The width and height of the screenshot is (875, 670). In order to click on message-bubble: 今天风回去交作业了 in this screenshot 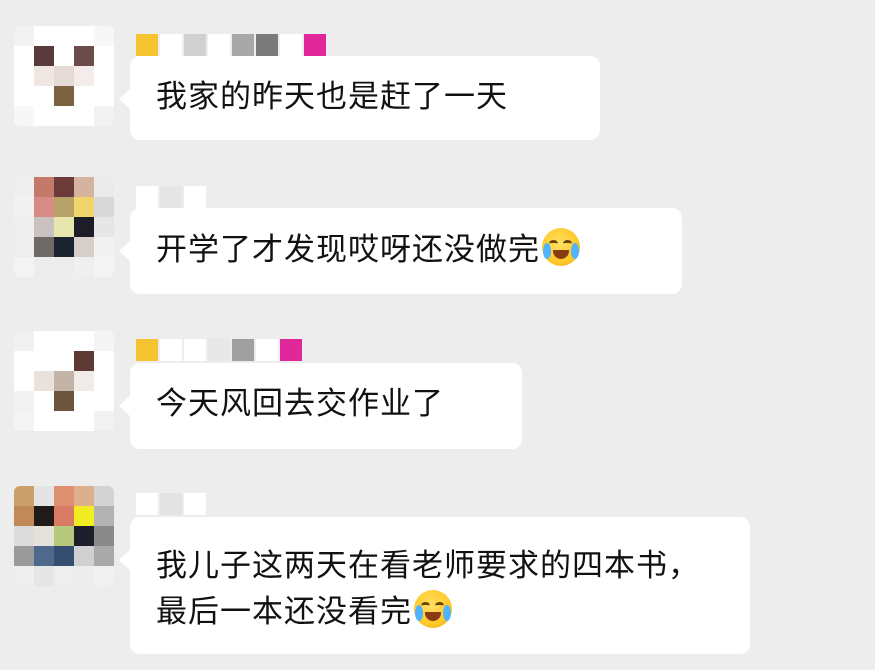, I will do `click(320, 406)`.